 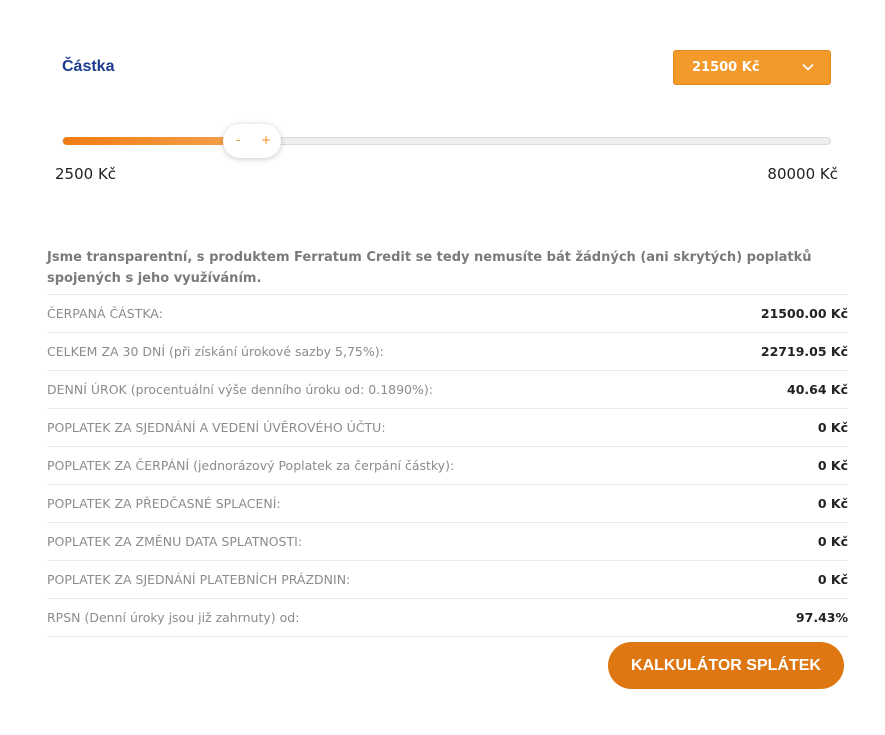 I want to click on chevron-down-icon, so click(x=808, y=67).